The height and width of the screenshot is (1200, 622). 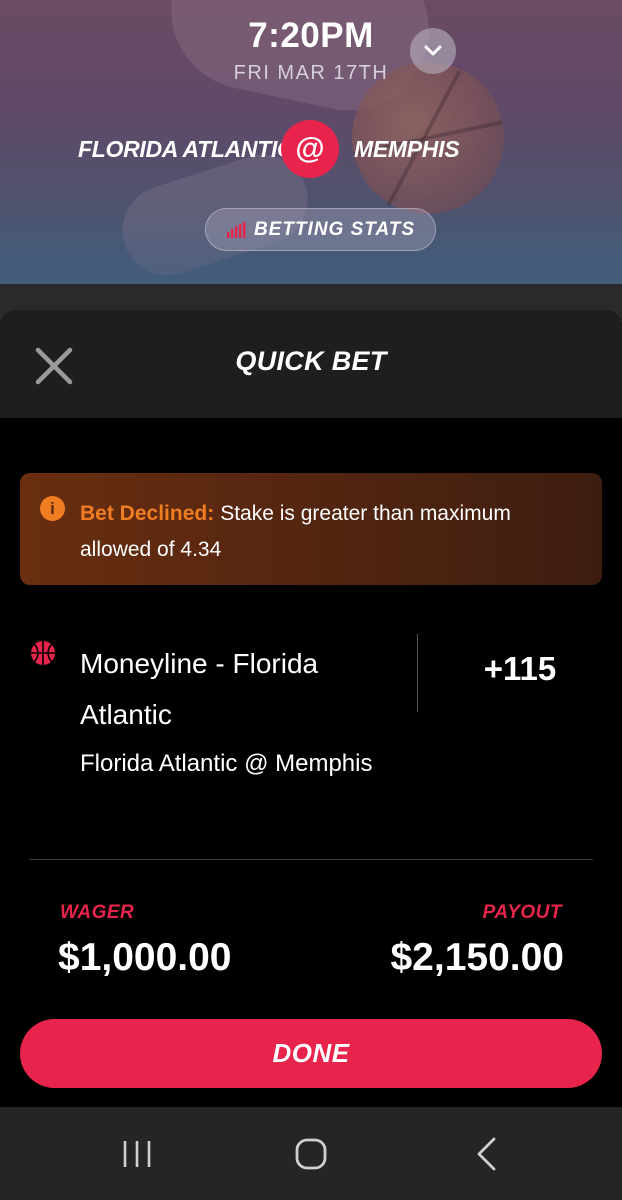 What do you see at coordinates (147, 513) in the screenshot?
I see `alert-title: Bet Declined:` at bounding box center [147, 513].